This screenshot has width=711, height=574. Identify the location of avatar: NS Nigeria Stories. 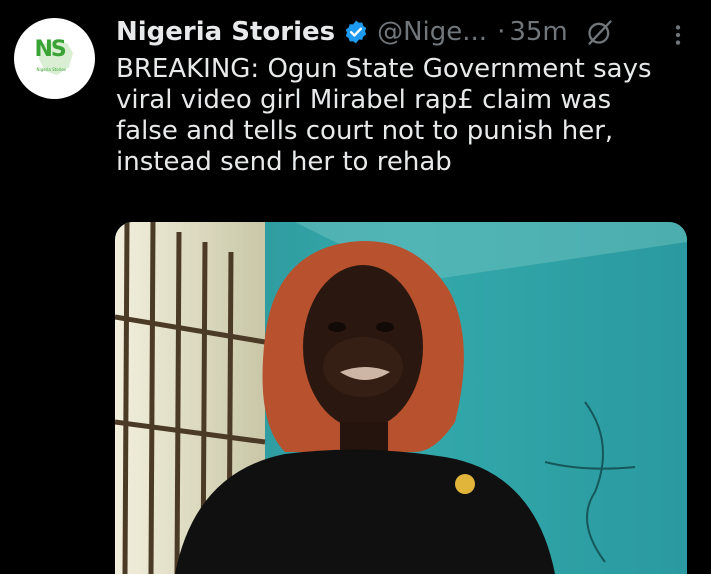
(54, 58).